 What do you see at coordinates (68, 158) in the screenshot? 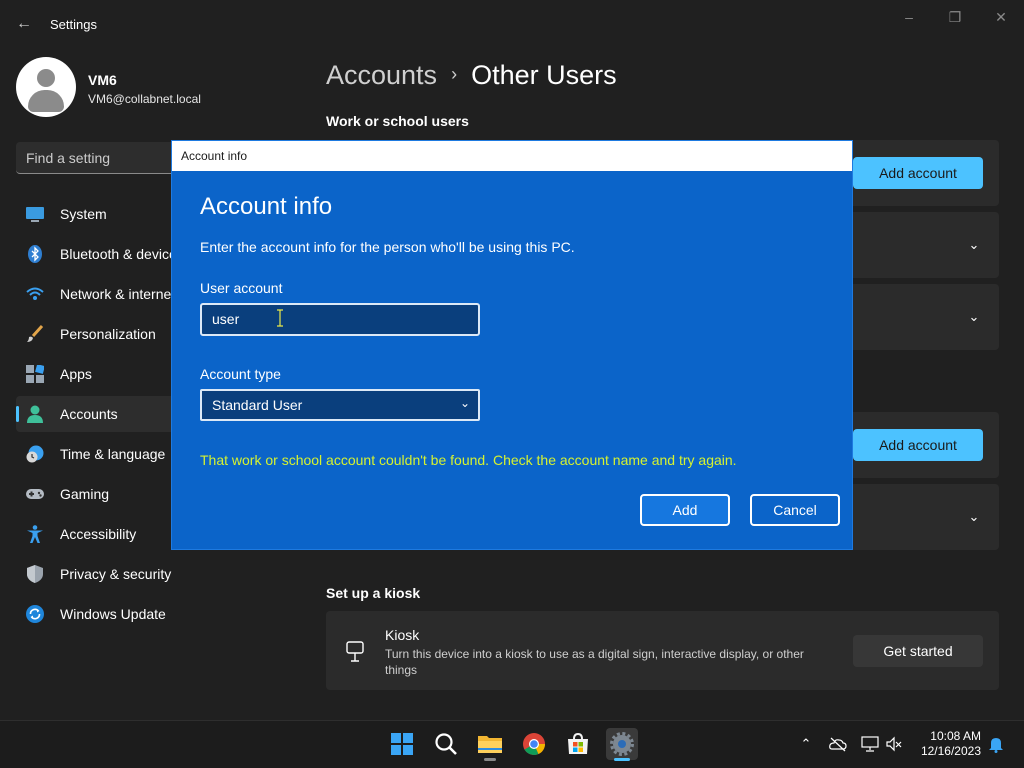
I see `search-placeholder: Find a setting` at bounding box center [68, 158].